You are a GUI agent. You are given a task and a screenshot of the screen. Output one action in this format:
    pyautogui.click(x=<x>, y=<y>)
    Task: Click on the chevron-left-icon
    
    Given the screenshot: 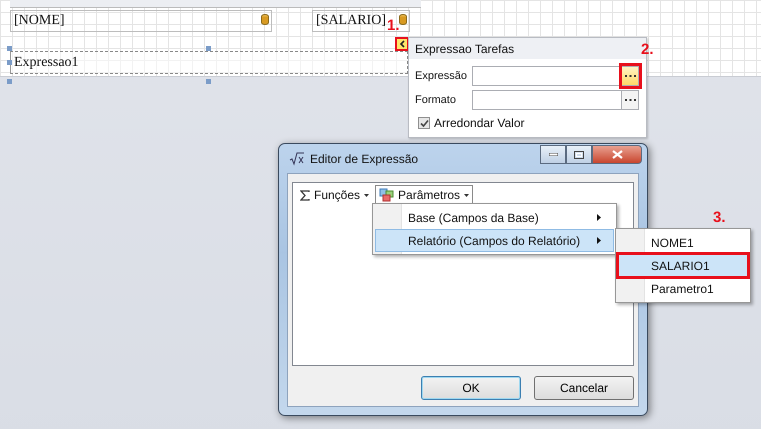 What is the action you would take?
    pyautogui.click(x=402, y=44)
    